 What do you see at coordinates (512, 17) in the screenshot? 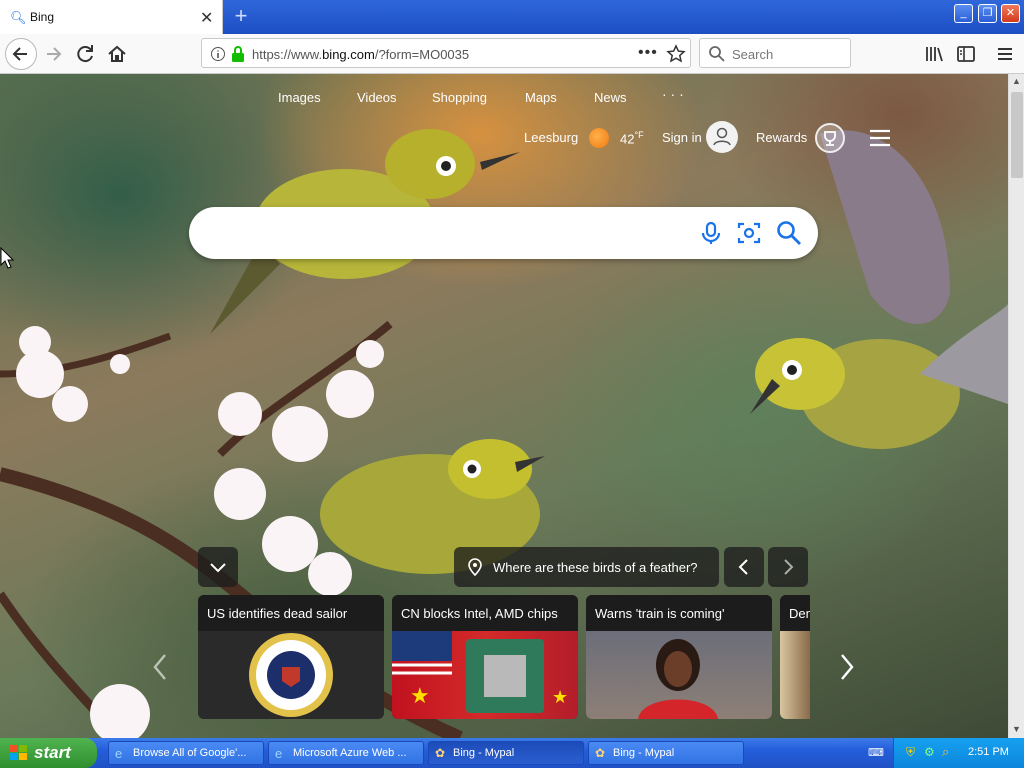
I see `tab-bar: 🔍︎ Bing ✕ + _ ❐ ✕` at bounding box center [512, 17].